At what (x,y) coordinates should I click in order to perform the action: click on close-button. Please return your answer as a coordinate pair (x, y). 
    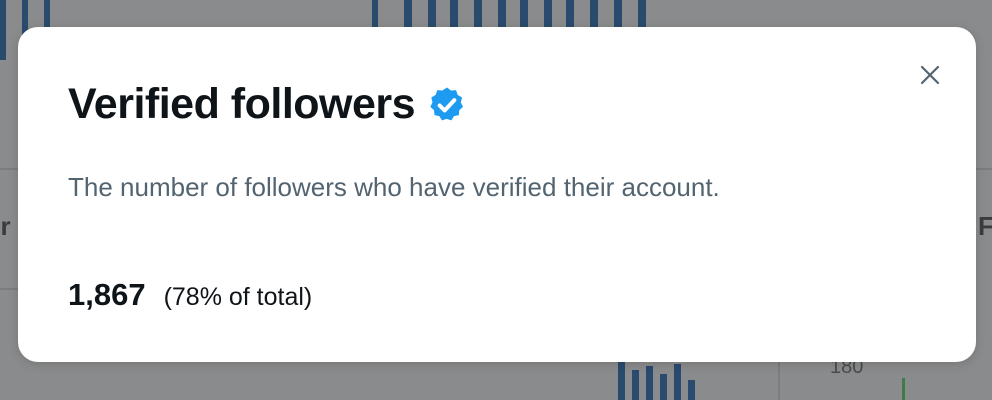
    Looking at the image, I should click on (930, 77).